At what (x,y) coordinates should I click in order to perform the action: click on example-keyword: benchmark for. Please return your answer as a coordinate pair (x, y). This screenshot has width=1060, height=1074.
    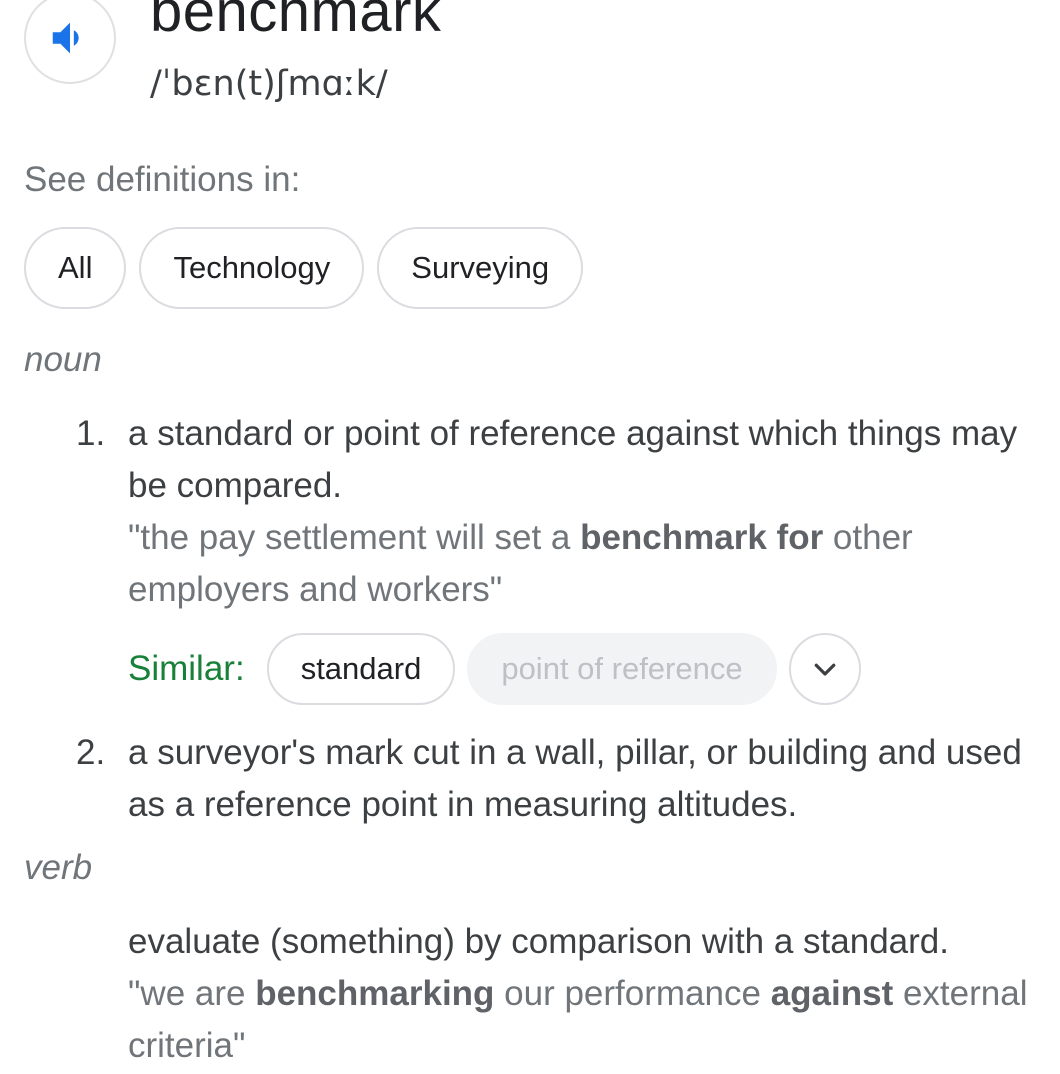
    Looking at the image, I should click on (702, 537).